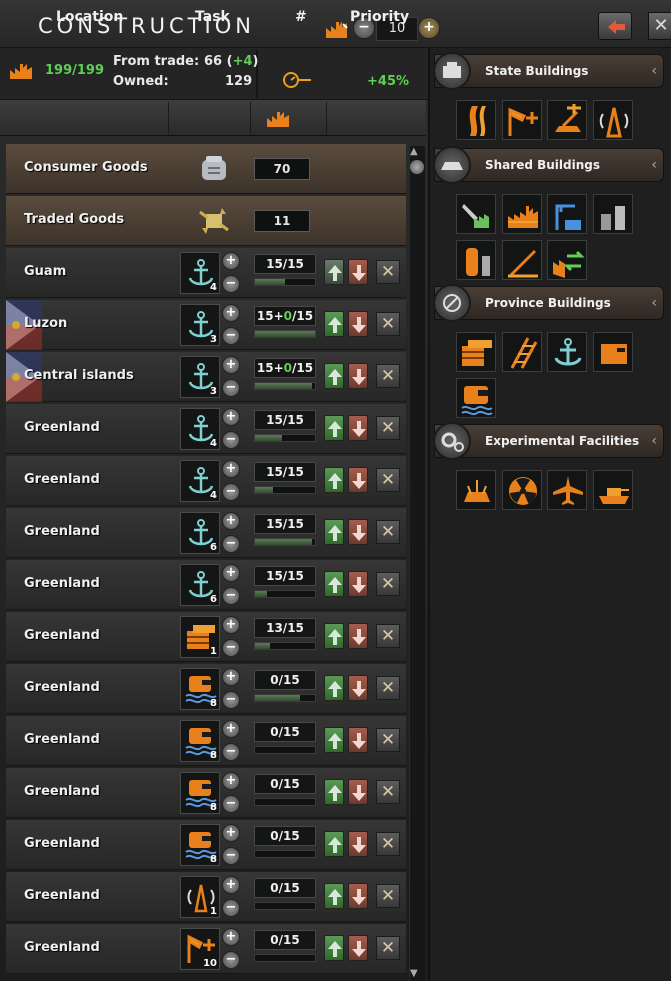 The height and width of the screenshot is (981, 671). Describe the element at coordinates (659, 26) in the screenshot. I see `close-button: ✕` at that location.